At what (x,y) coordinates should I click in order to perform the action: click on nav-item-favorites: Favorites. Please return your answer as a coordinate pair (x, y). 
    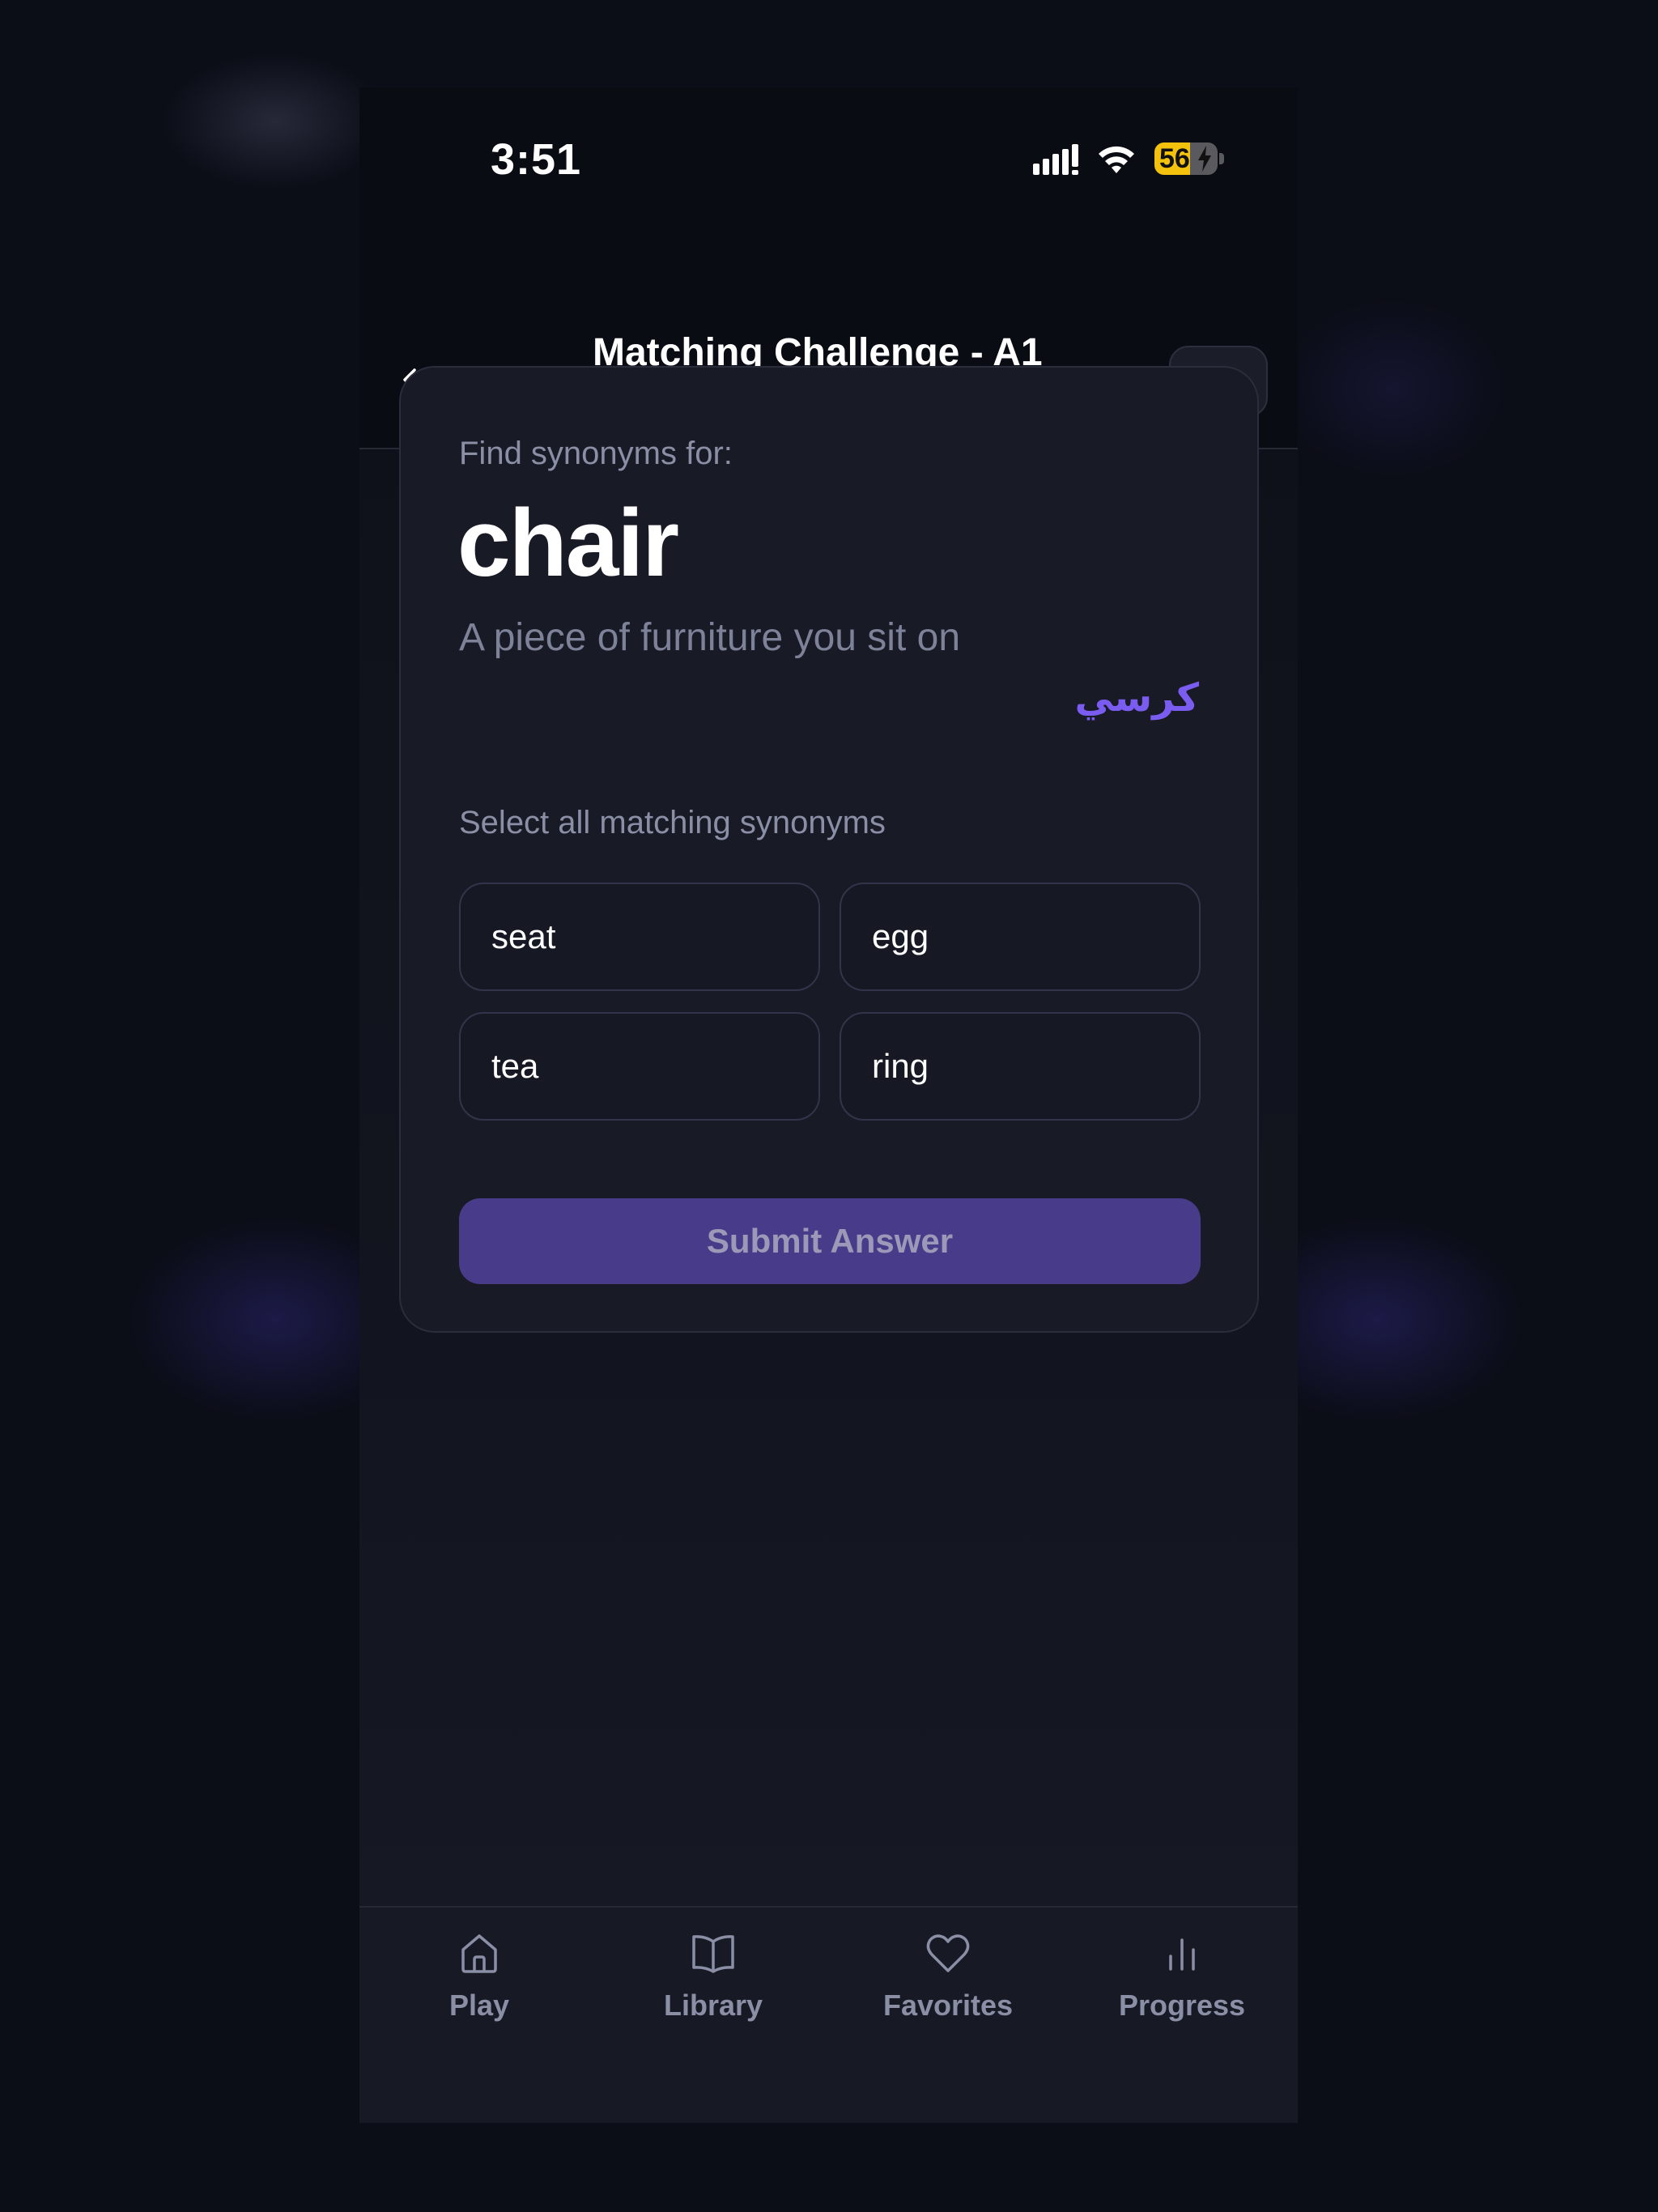
    Looking at the image, I should click on (948, 1990).